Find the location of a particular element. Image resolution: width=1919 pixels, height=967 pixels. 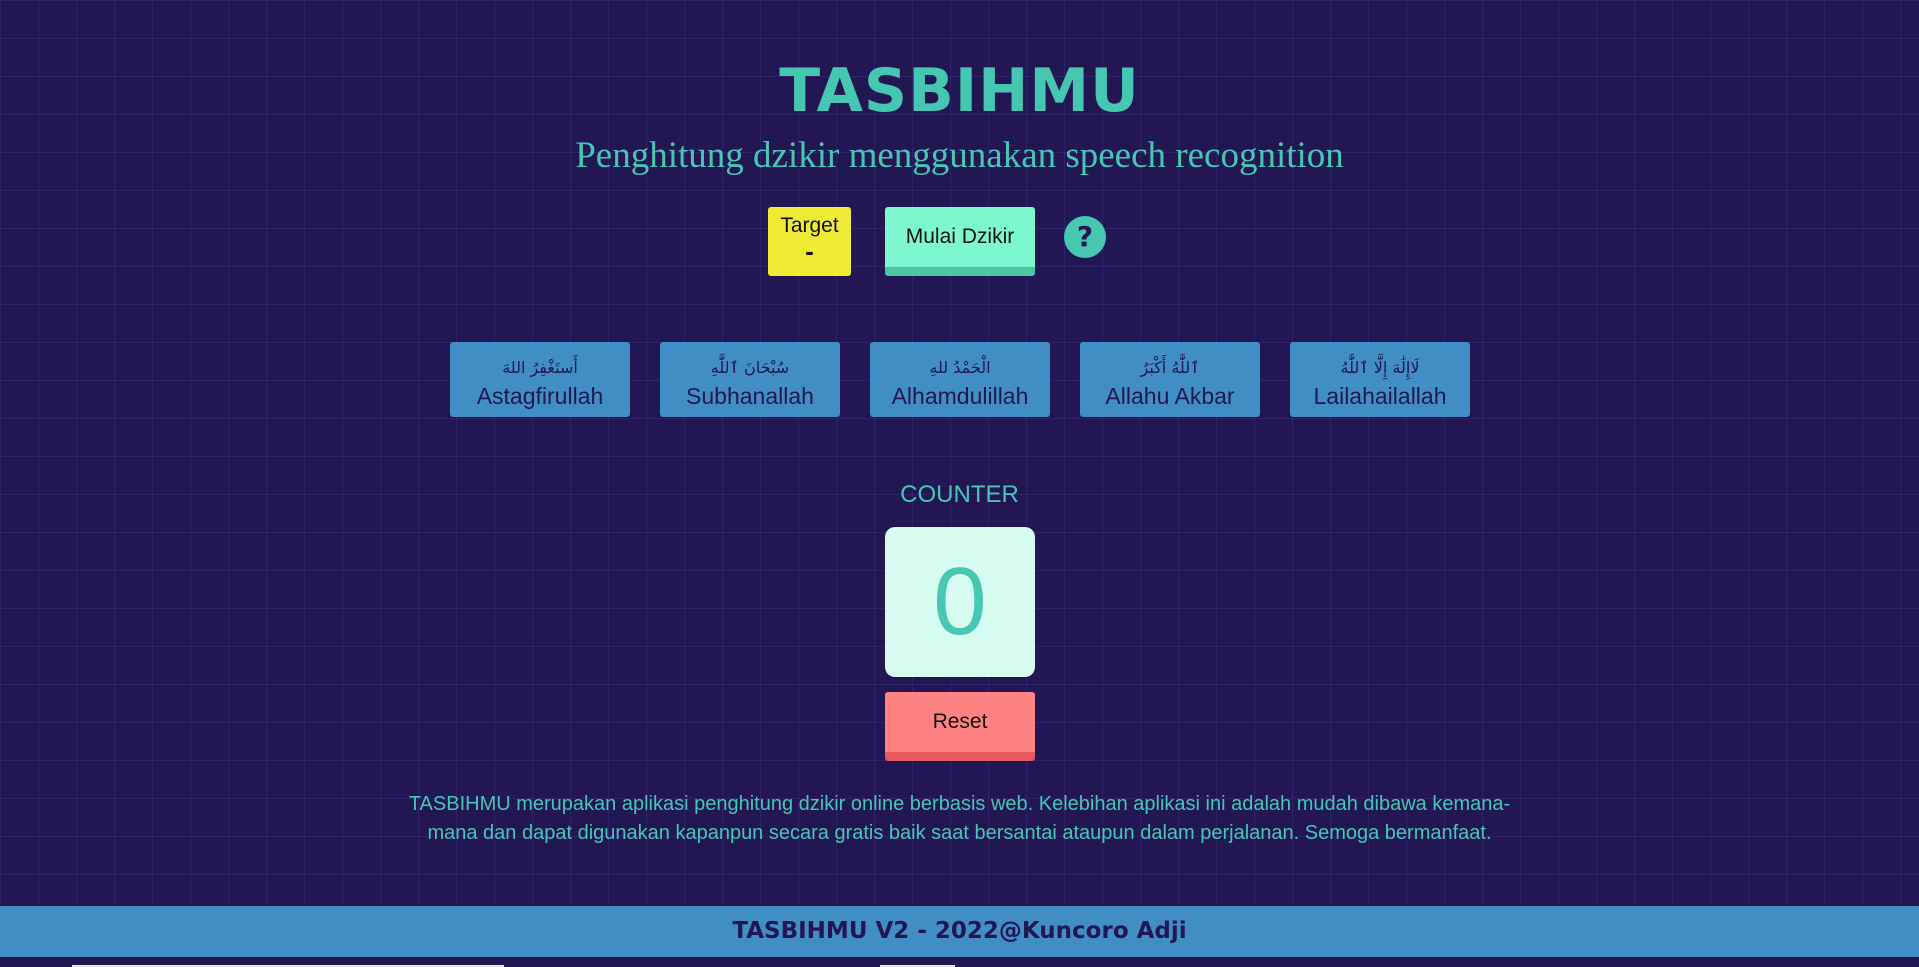

counter-value: 0 is located at coordinates (960, 602).